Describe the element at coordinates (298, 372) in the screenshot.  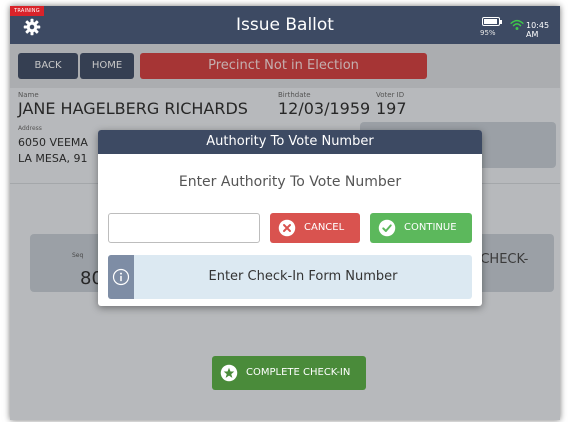
I see `complete-check-in-label: COMPLETE CHECK-IN` at that location.